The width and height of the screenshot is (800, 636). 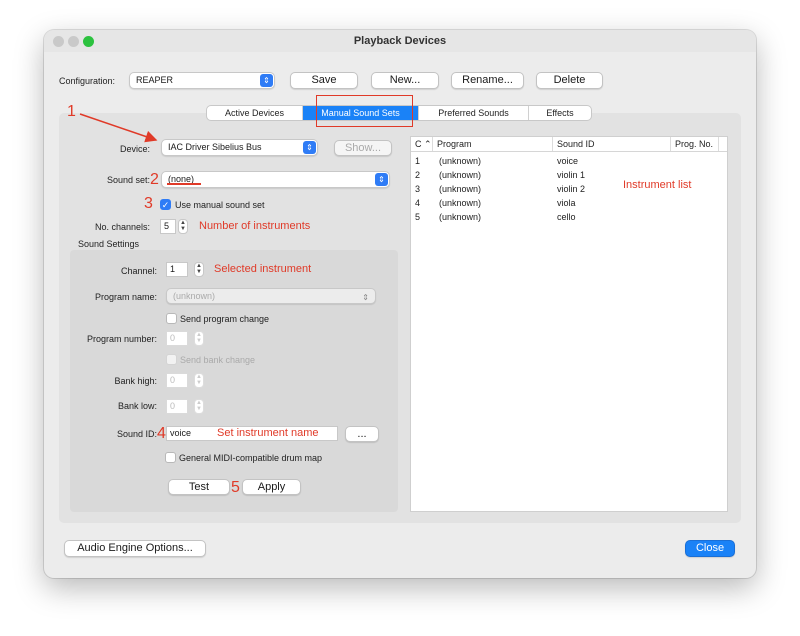 What do you see at coordinates (148, 203) in the screenshot?
I see `annotation-number-3: 3` at bounding box center [148, 203].